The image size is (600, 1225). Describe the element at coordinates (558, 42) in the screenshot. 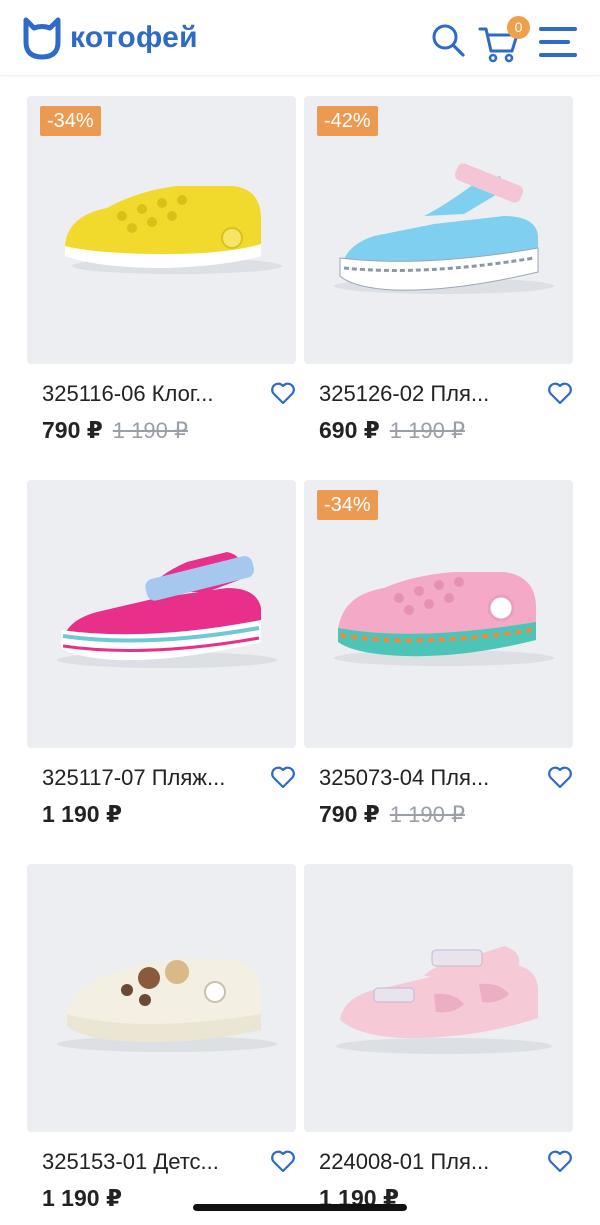

I see `menu-icon` at that location.